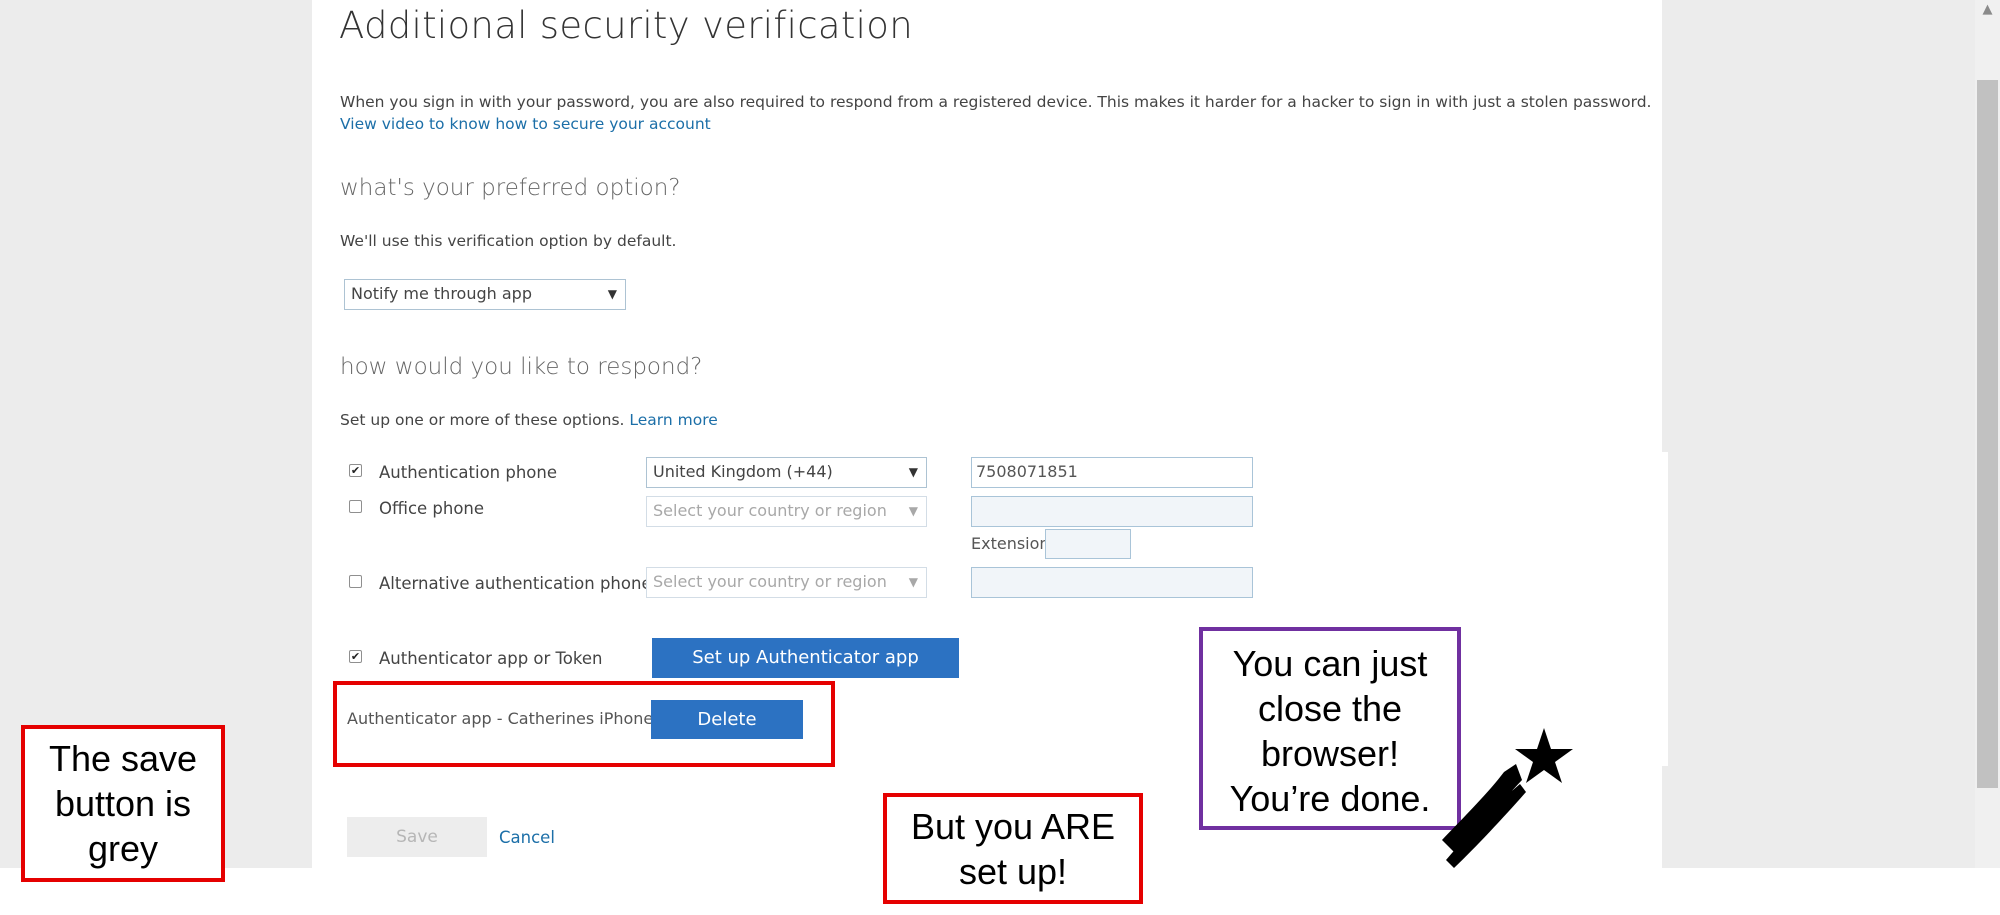 The image size is (2000, 915). Describe the element at coordinates (527, 837) in the screenshot. I see `cancel-link: Cancel` at that location.